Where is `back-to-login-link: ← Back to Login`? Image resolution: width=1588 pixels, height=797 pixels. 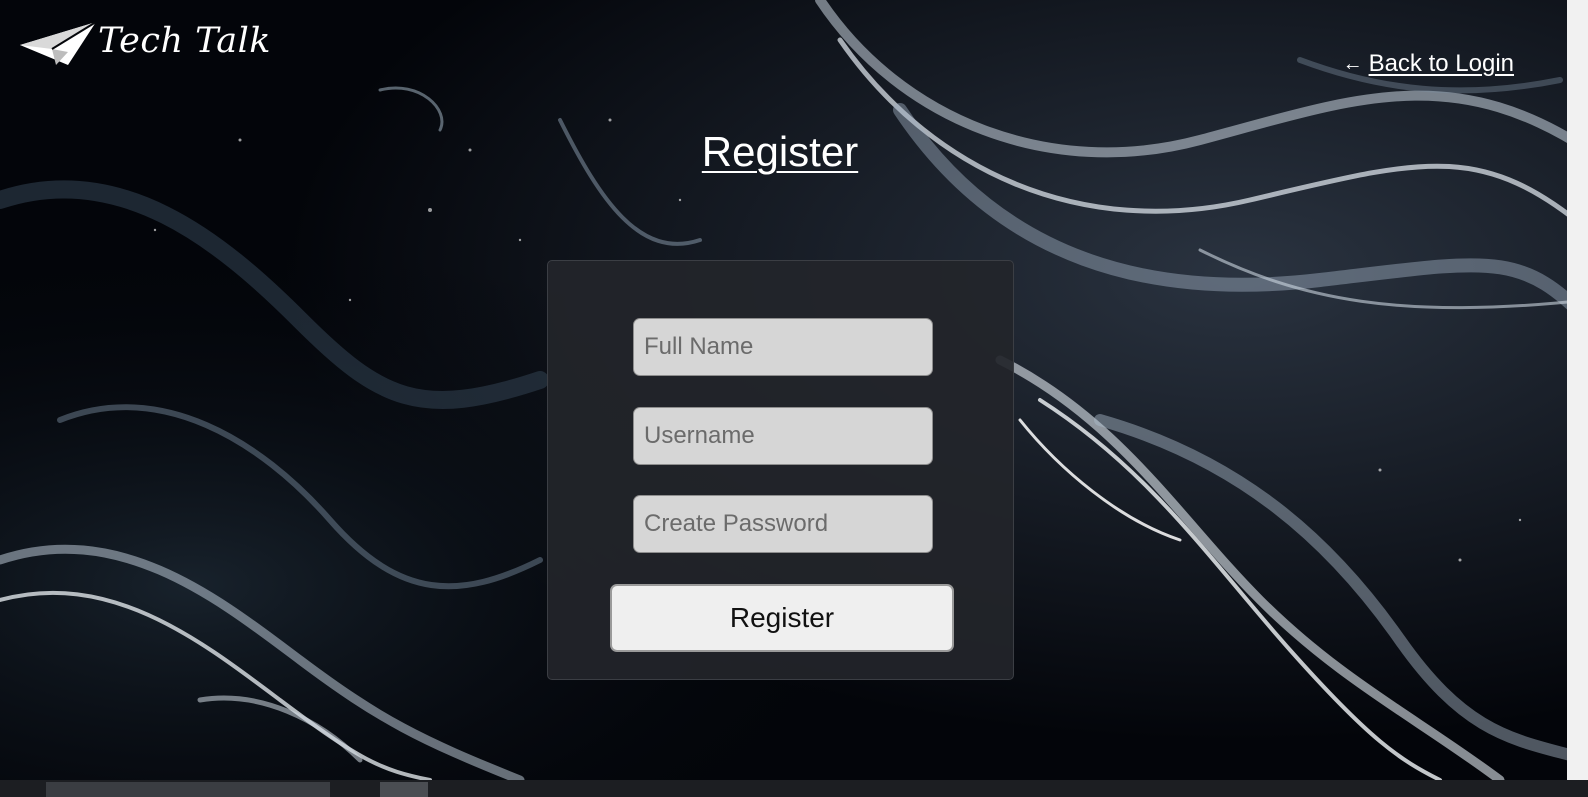 back-to-login-link: ← Back to Login is located at coordinates (1428, 64).